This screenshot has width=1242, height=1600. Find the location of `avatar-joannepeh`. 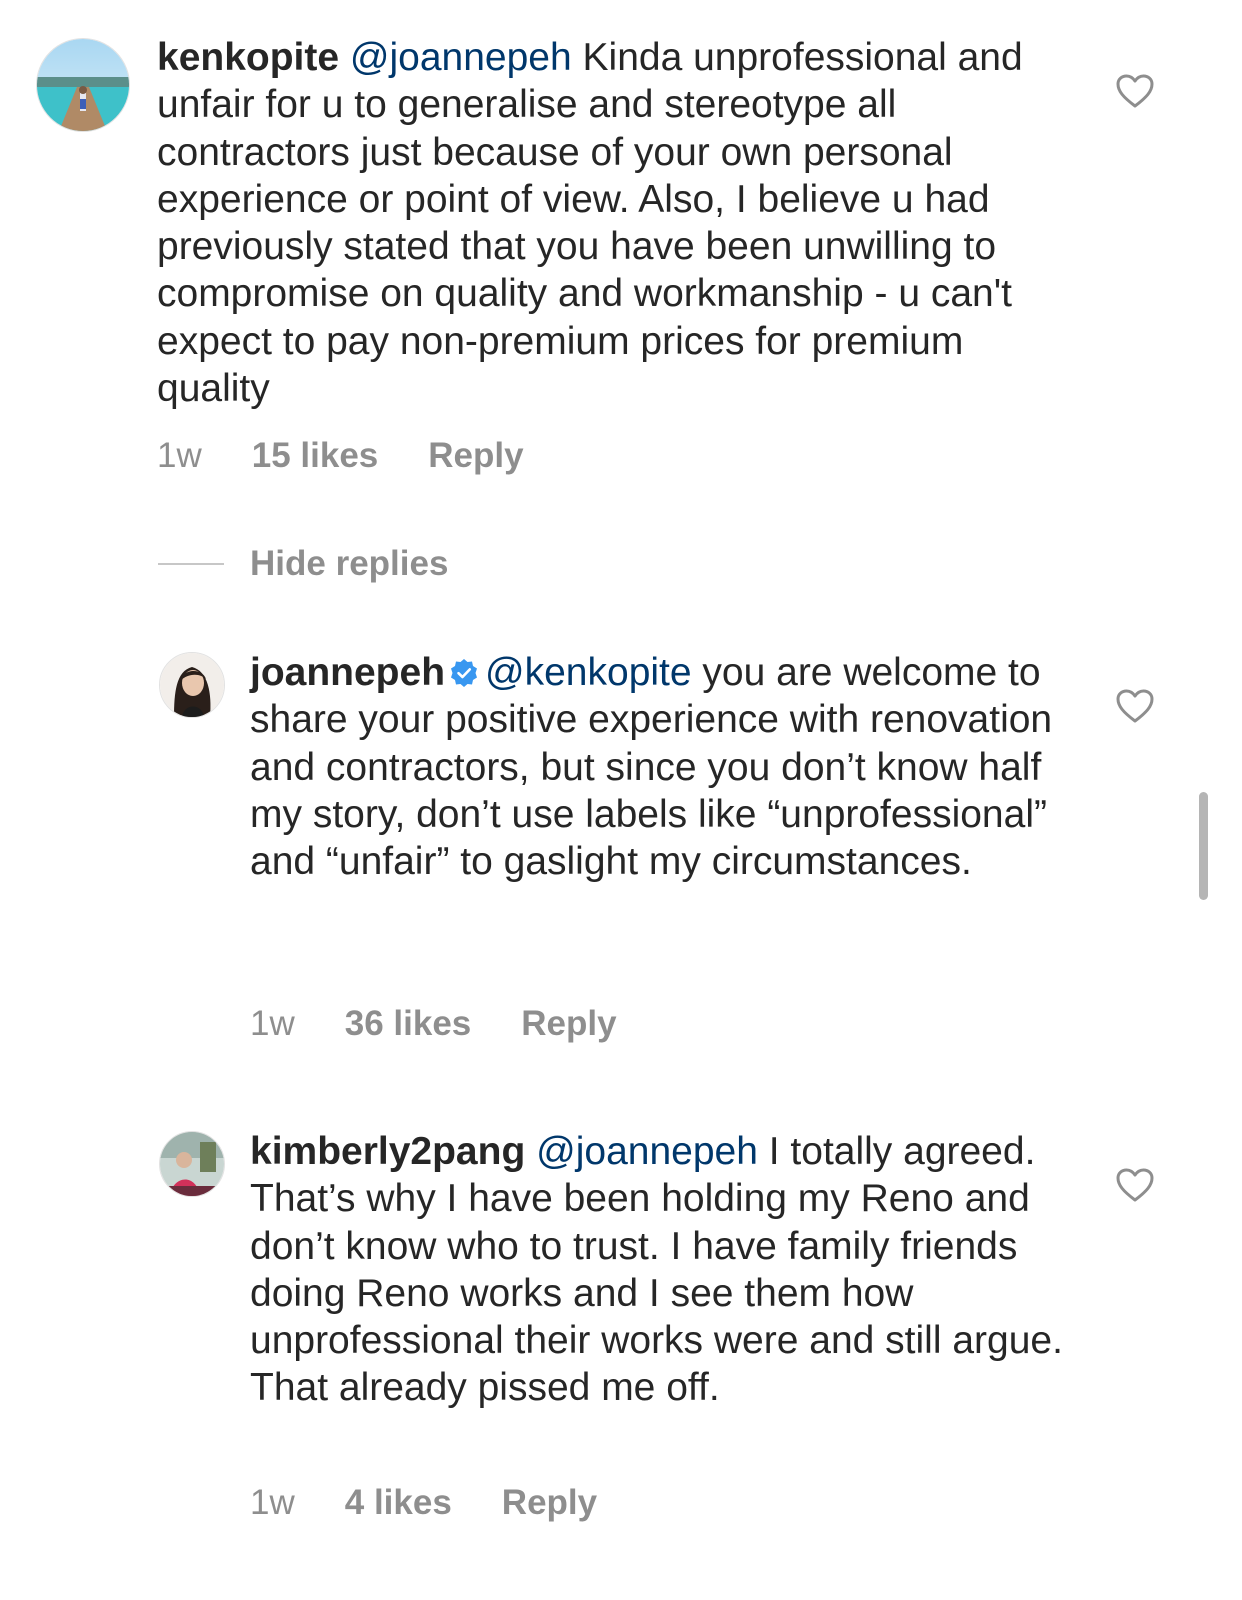

avatar-joannepeh is located at coordinates (192, 685).